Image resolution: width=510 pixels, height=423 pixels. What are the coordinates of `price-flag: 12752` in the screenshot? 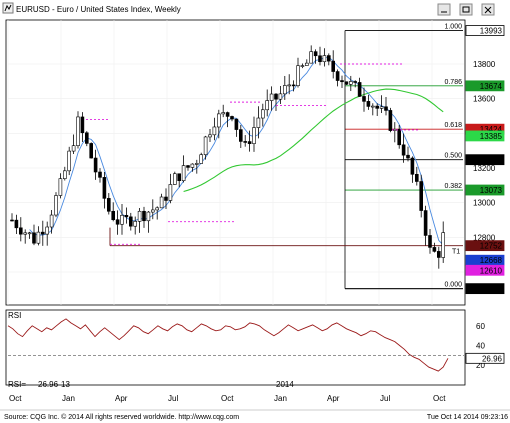 It's located at (485, 246).